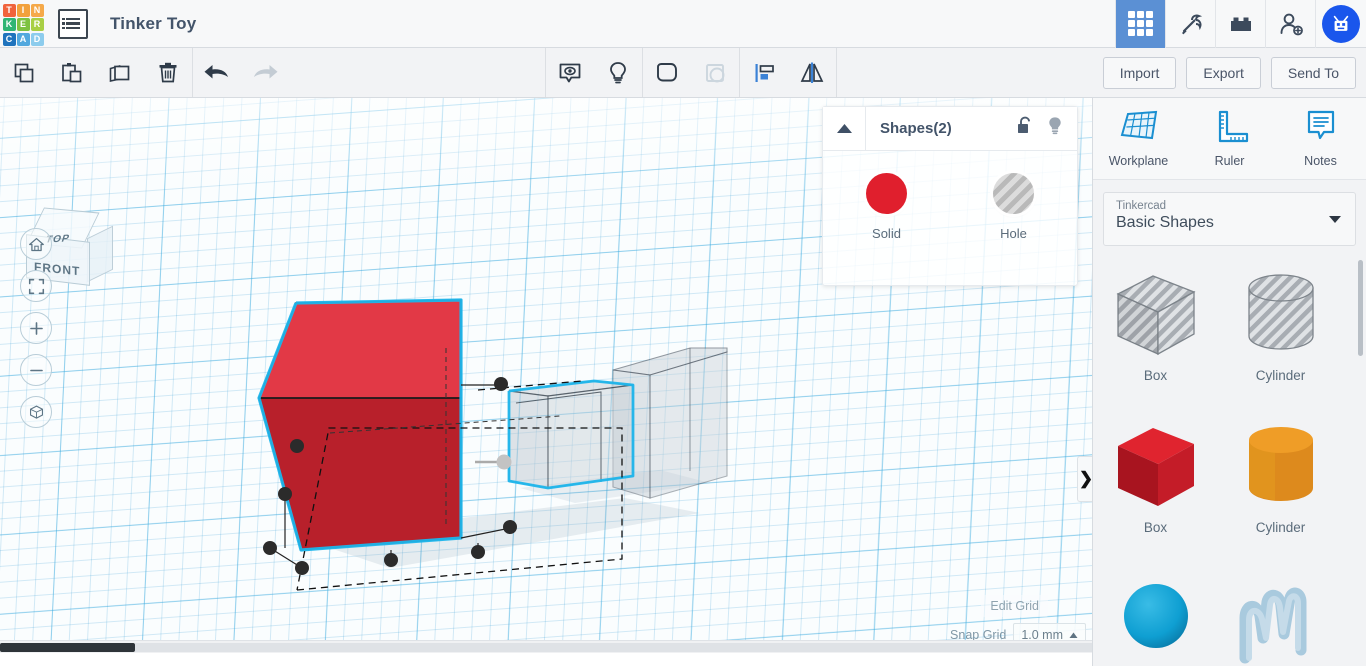  I want to click on main-toolbar: Import Export Send To, so click(683, 73).